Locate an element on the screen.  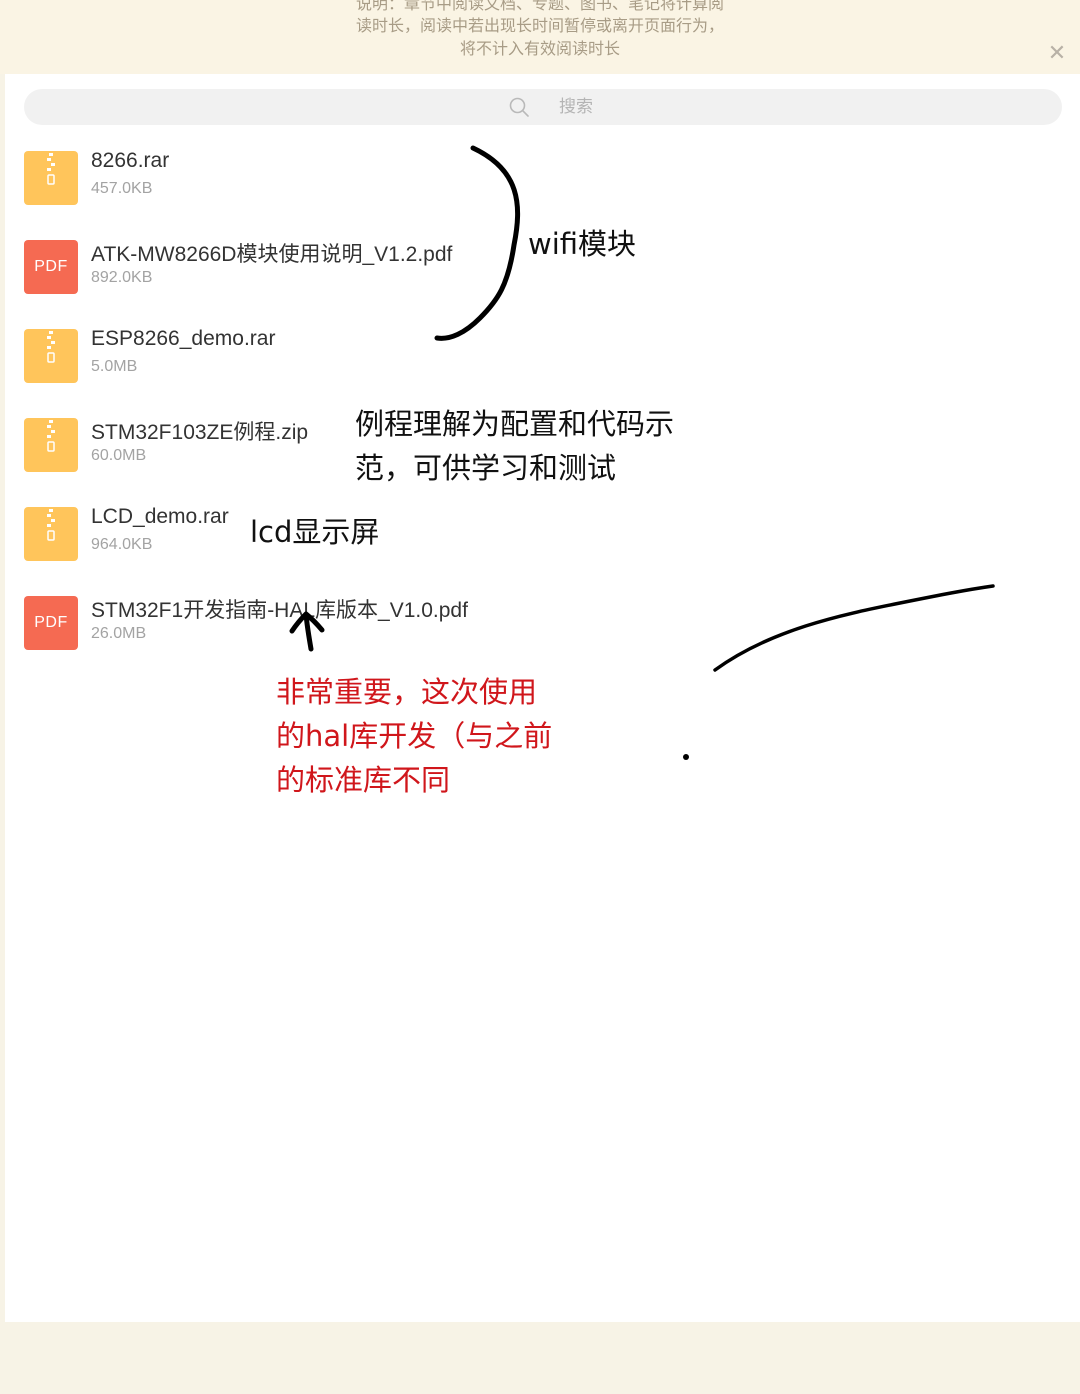
file-name: STM32F1开发指南-HAL库版本_V1.0.pdf is located at coordinates (279, 610).